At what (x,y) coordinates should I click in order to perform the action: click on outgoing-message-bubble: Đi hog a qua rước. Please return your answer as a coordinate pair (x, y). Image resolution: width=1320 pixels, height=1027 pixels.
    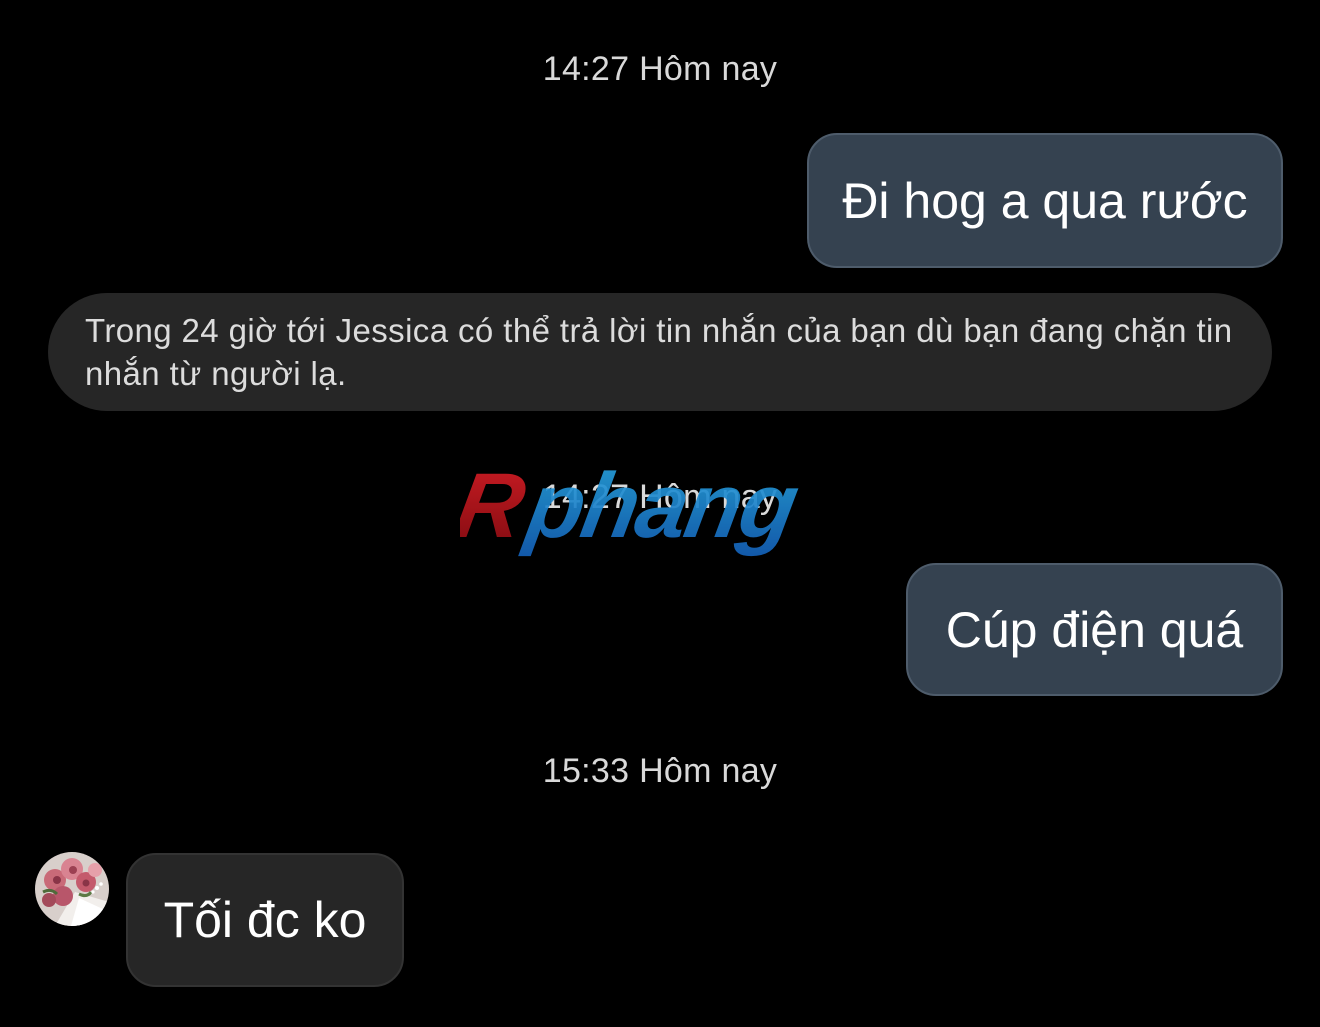
    Looking at the image, I should click on (1045, 200).